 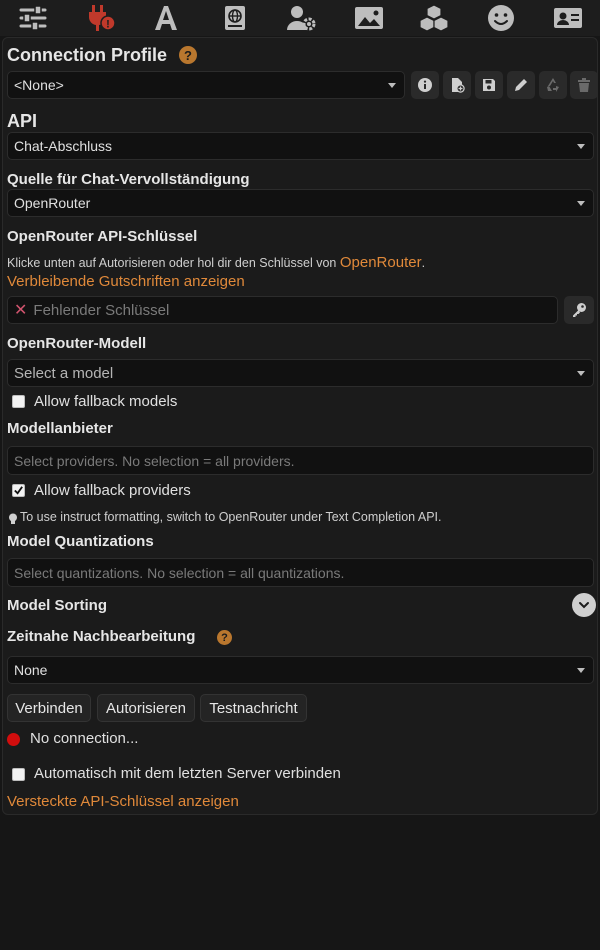 I want to click on sliders-icon, so click(x=33, y=18).